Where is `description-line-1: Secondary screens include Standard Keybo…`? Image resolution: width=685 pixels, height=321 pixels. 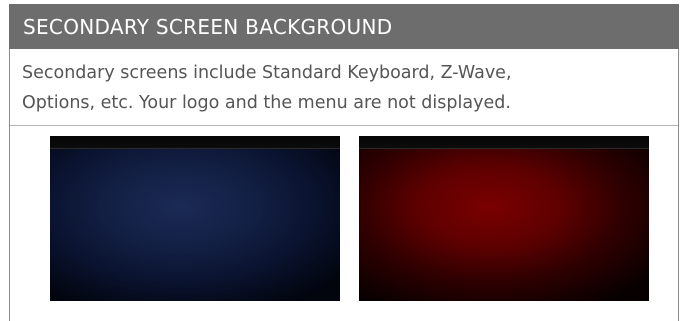
description-line-1: Secondary screens include Standard Keybo… is located at coordinates (267, 73).